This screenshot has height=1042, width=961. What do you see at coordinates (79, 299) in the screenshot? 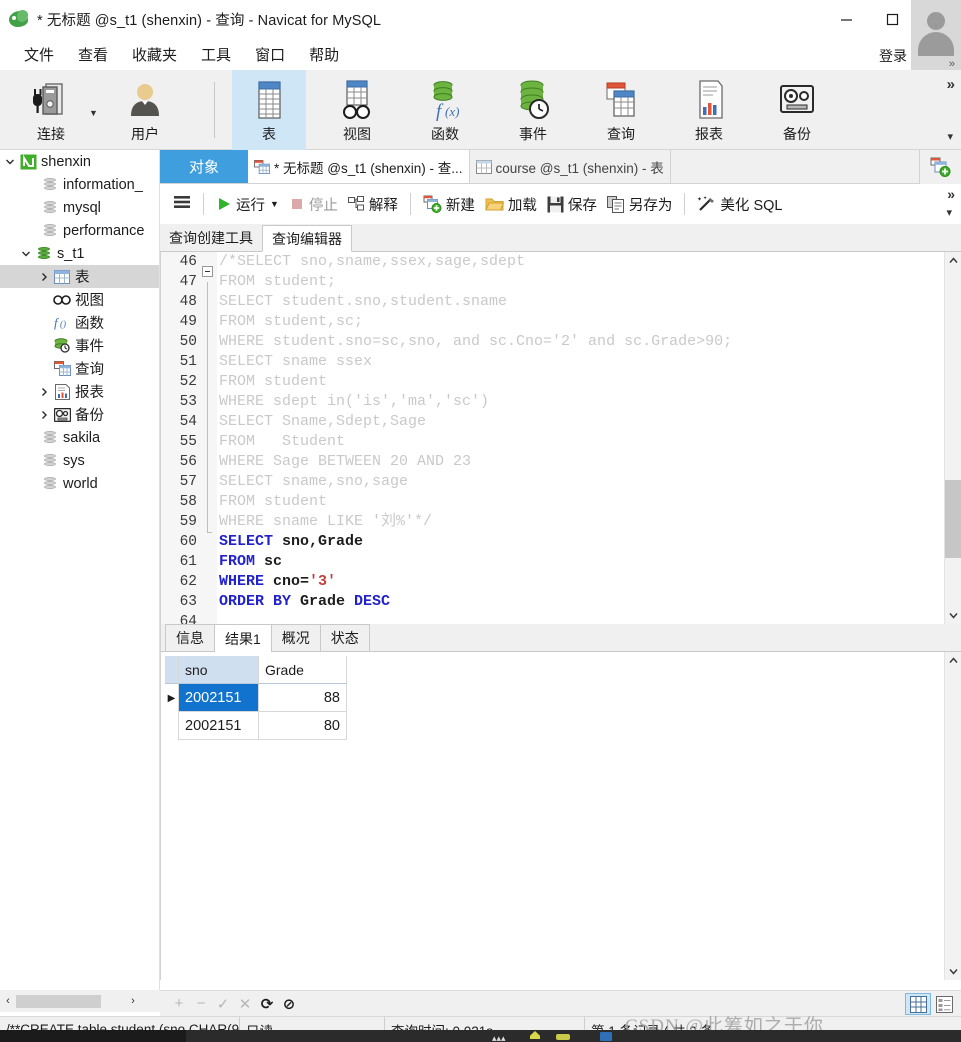
I see `sidebar-item-views: 视图` at bounding box center [79, 299].